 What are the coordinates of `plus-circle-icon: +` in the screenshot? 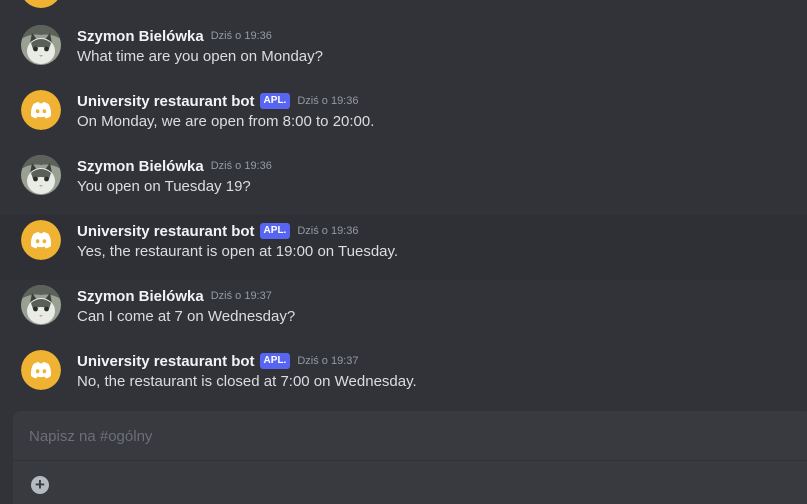 It's located at (40, 485).